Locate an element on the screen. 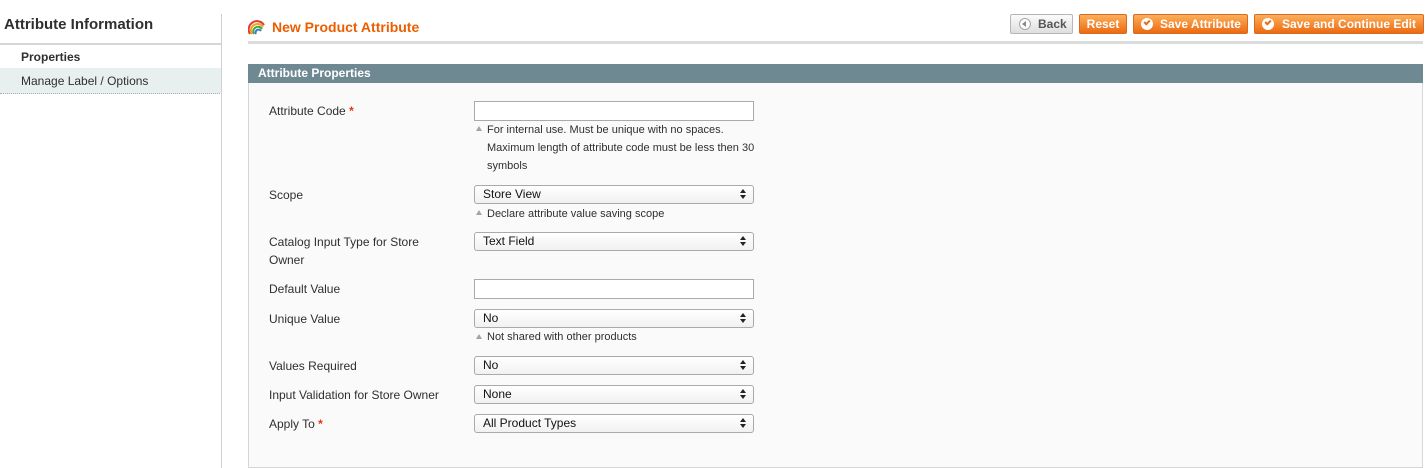 The height and width of the screenshot is (468, 1428). input-validation-select: None is located at coordinates (614, 394).